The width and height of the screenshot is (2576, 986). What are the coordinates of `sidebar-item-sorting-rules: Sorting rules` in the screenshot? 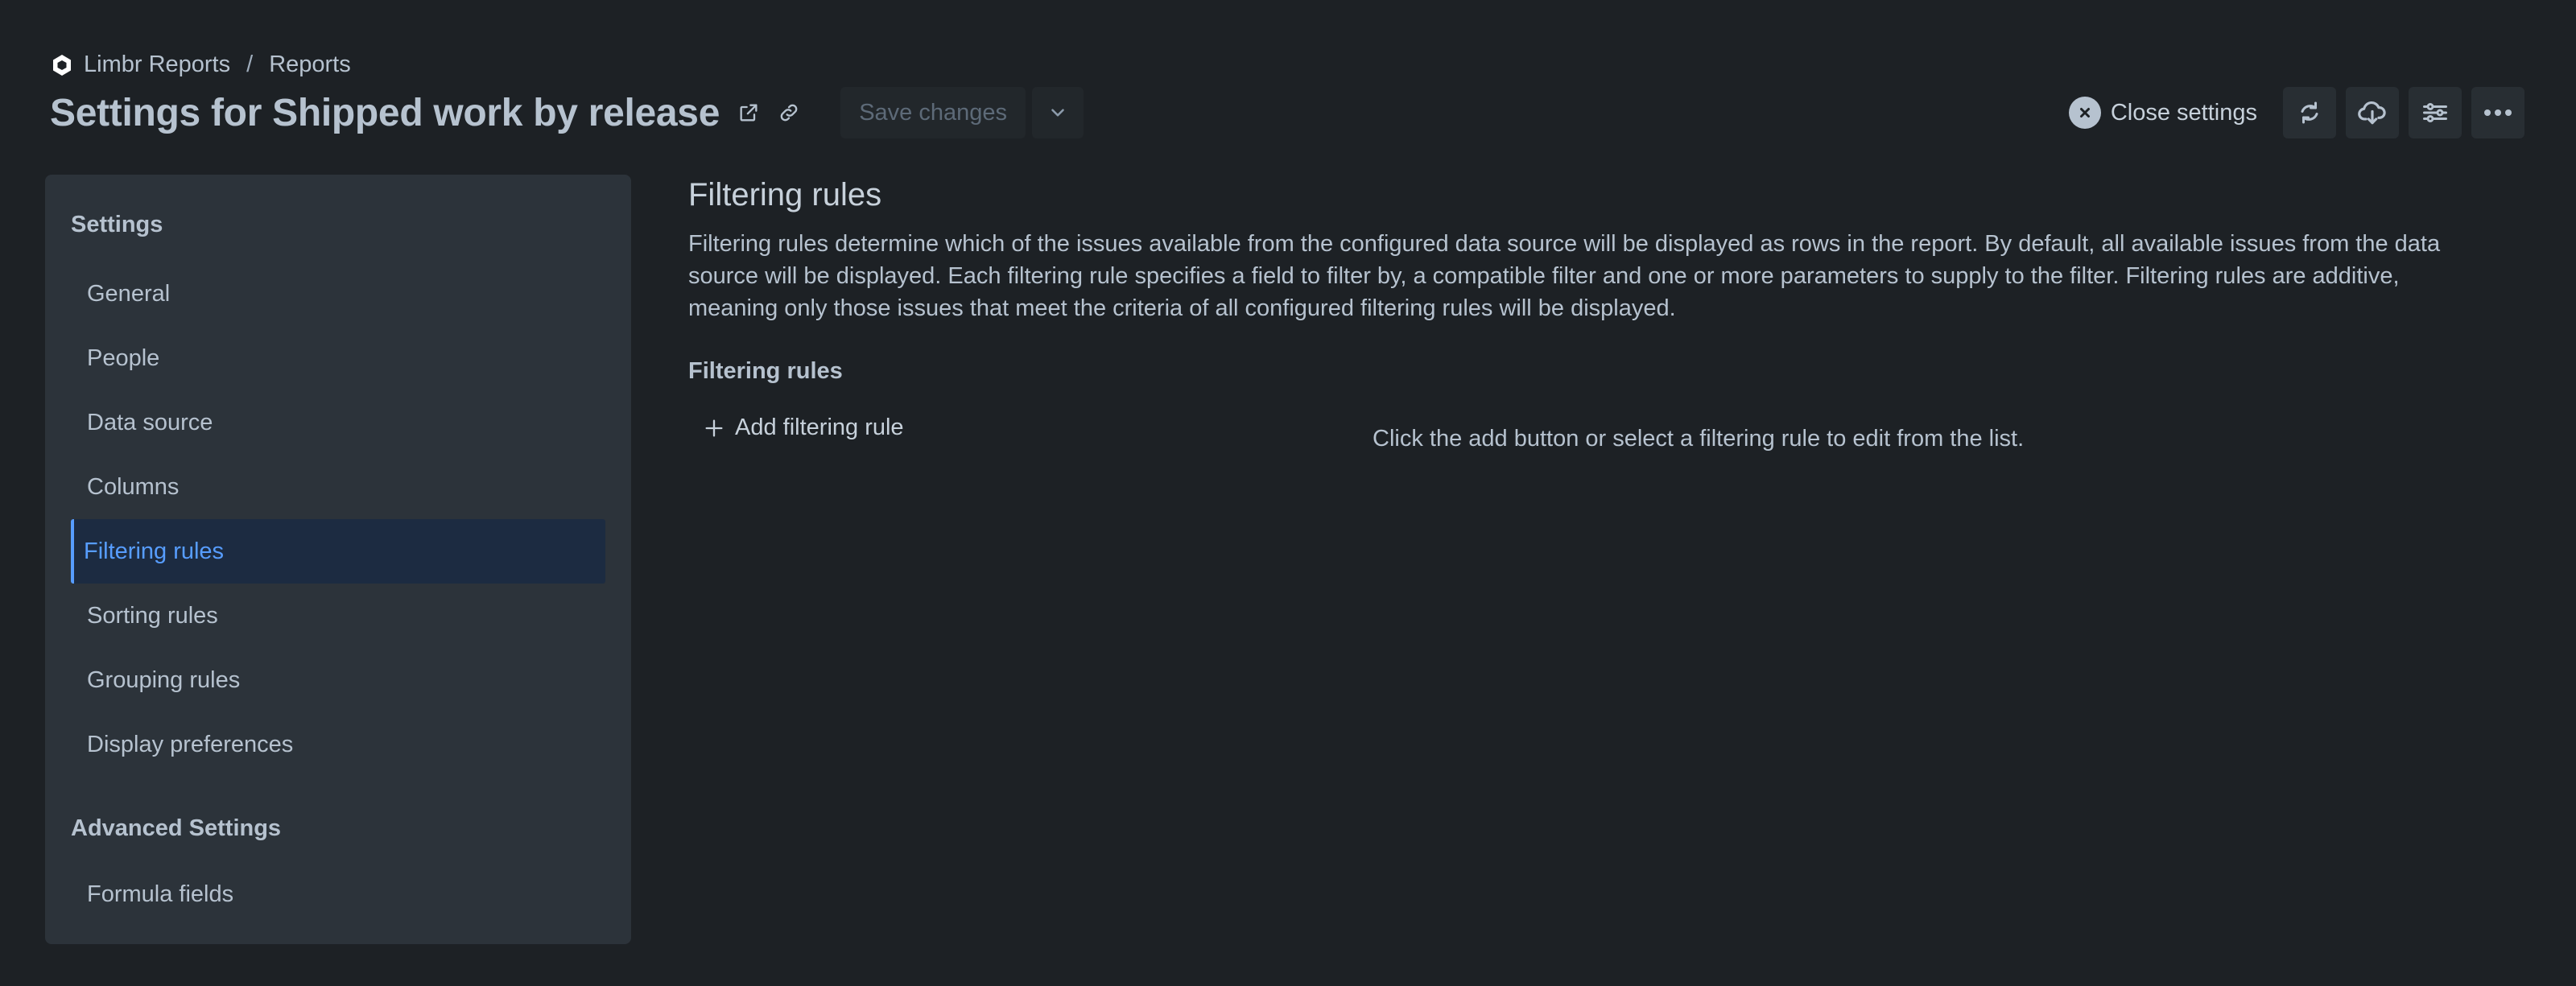 It's located at (338, 616).